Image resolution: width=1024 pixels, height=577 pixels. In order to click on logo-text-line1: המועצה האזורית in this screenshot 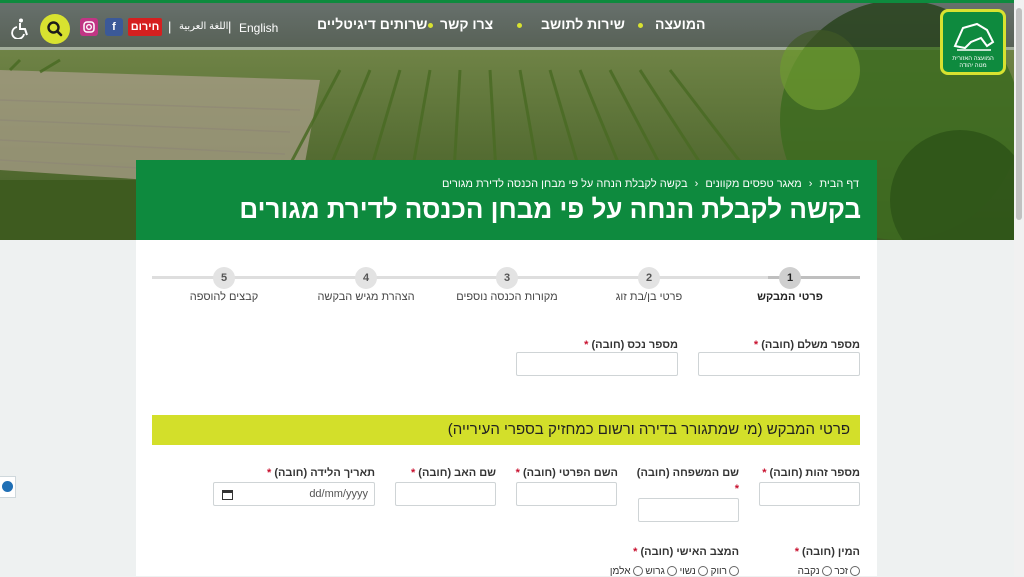, I will do `click(973, 59)`.